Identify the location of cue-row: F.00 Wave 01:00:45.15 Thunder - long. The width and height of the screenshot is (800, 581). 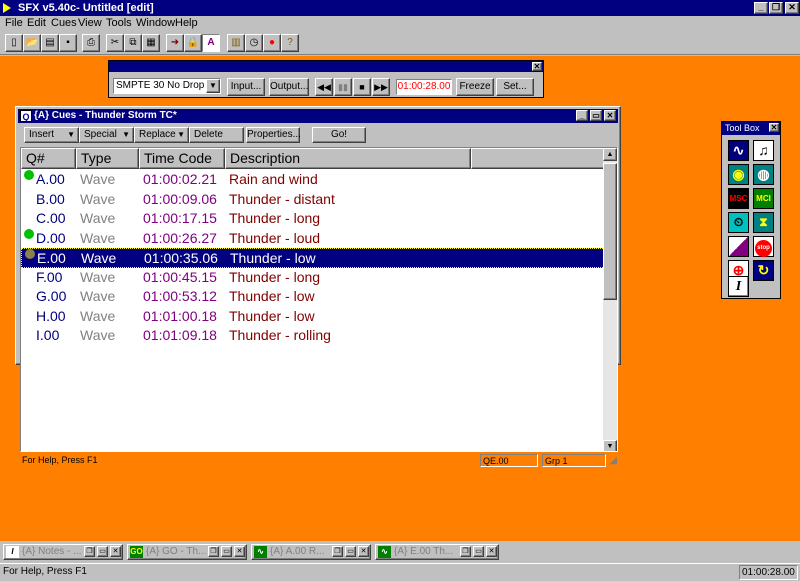
(314, 278).